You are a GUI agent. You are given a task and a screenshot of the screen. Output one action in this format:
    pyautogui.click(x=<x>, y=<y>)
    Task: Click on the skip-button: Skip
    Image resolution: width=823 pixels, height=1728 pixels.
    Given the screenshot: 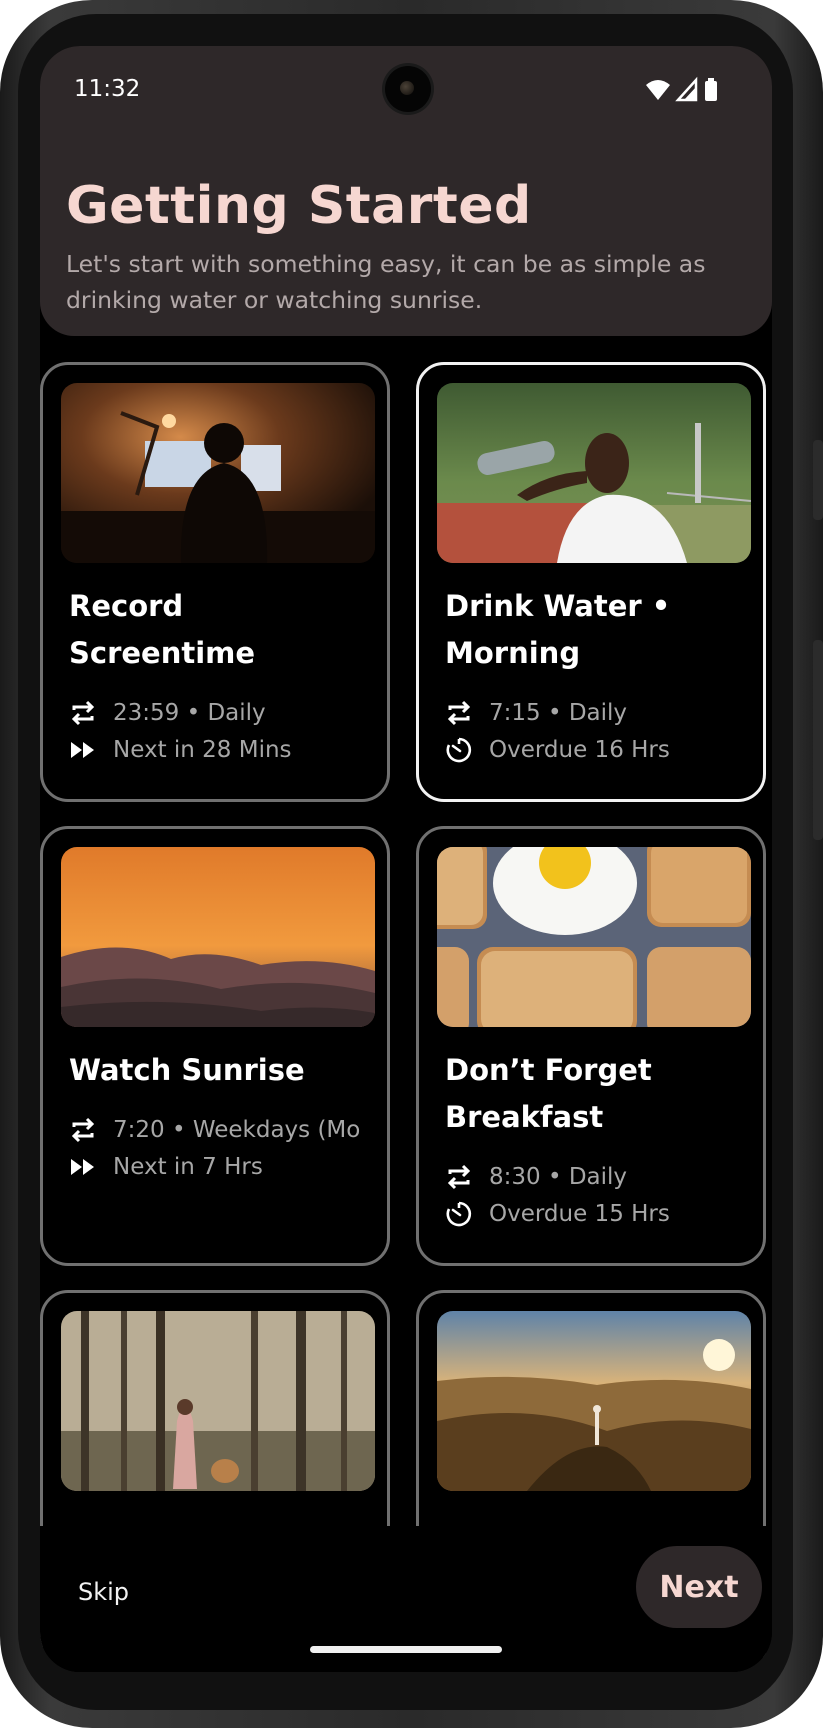 What is the action you would take?
    pyautogui.click(x=103, y=1592)
    